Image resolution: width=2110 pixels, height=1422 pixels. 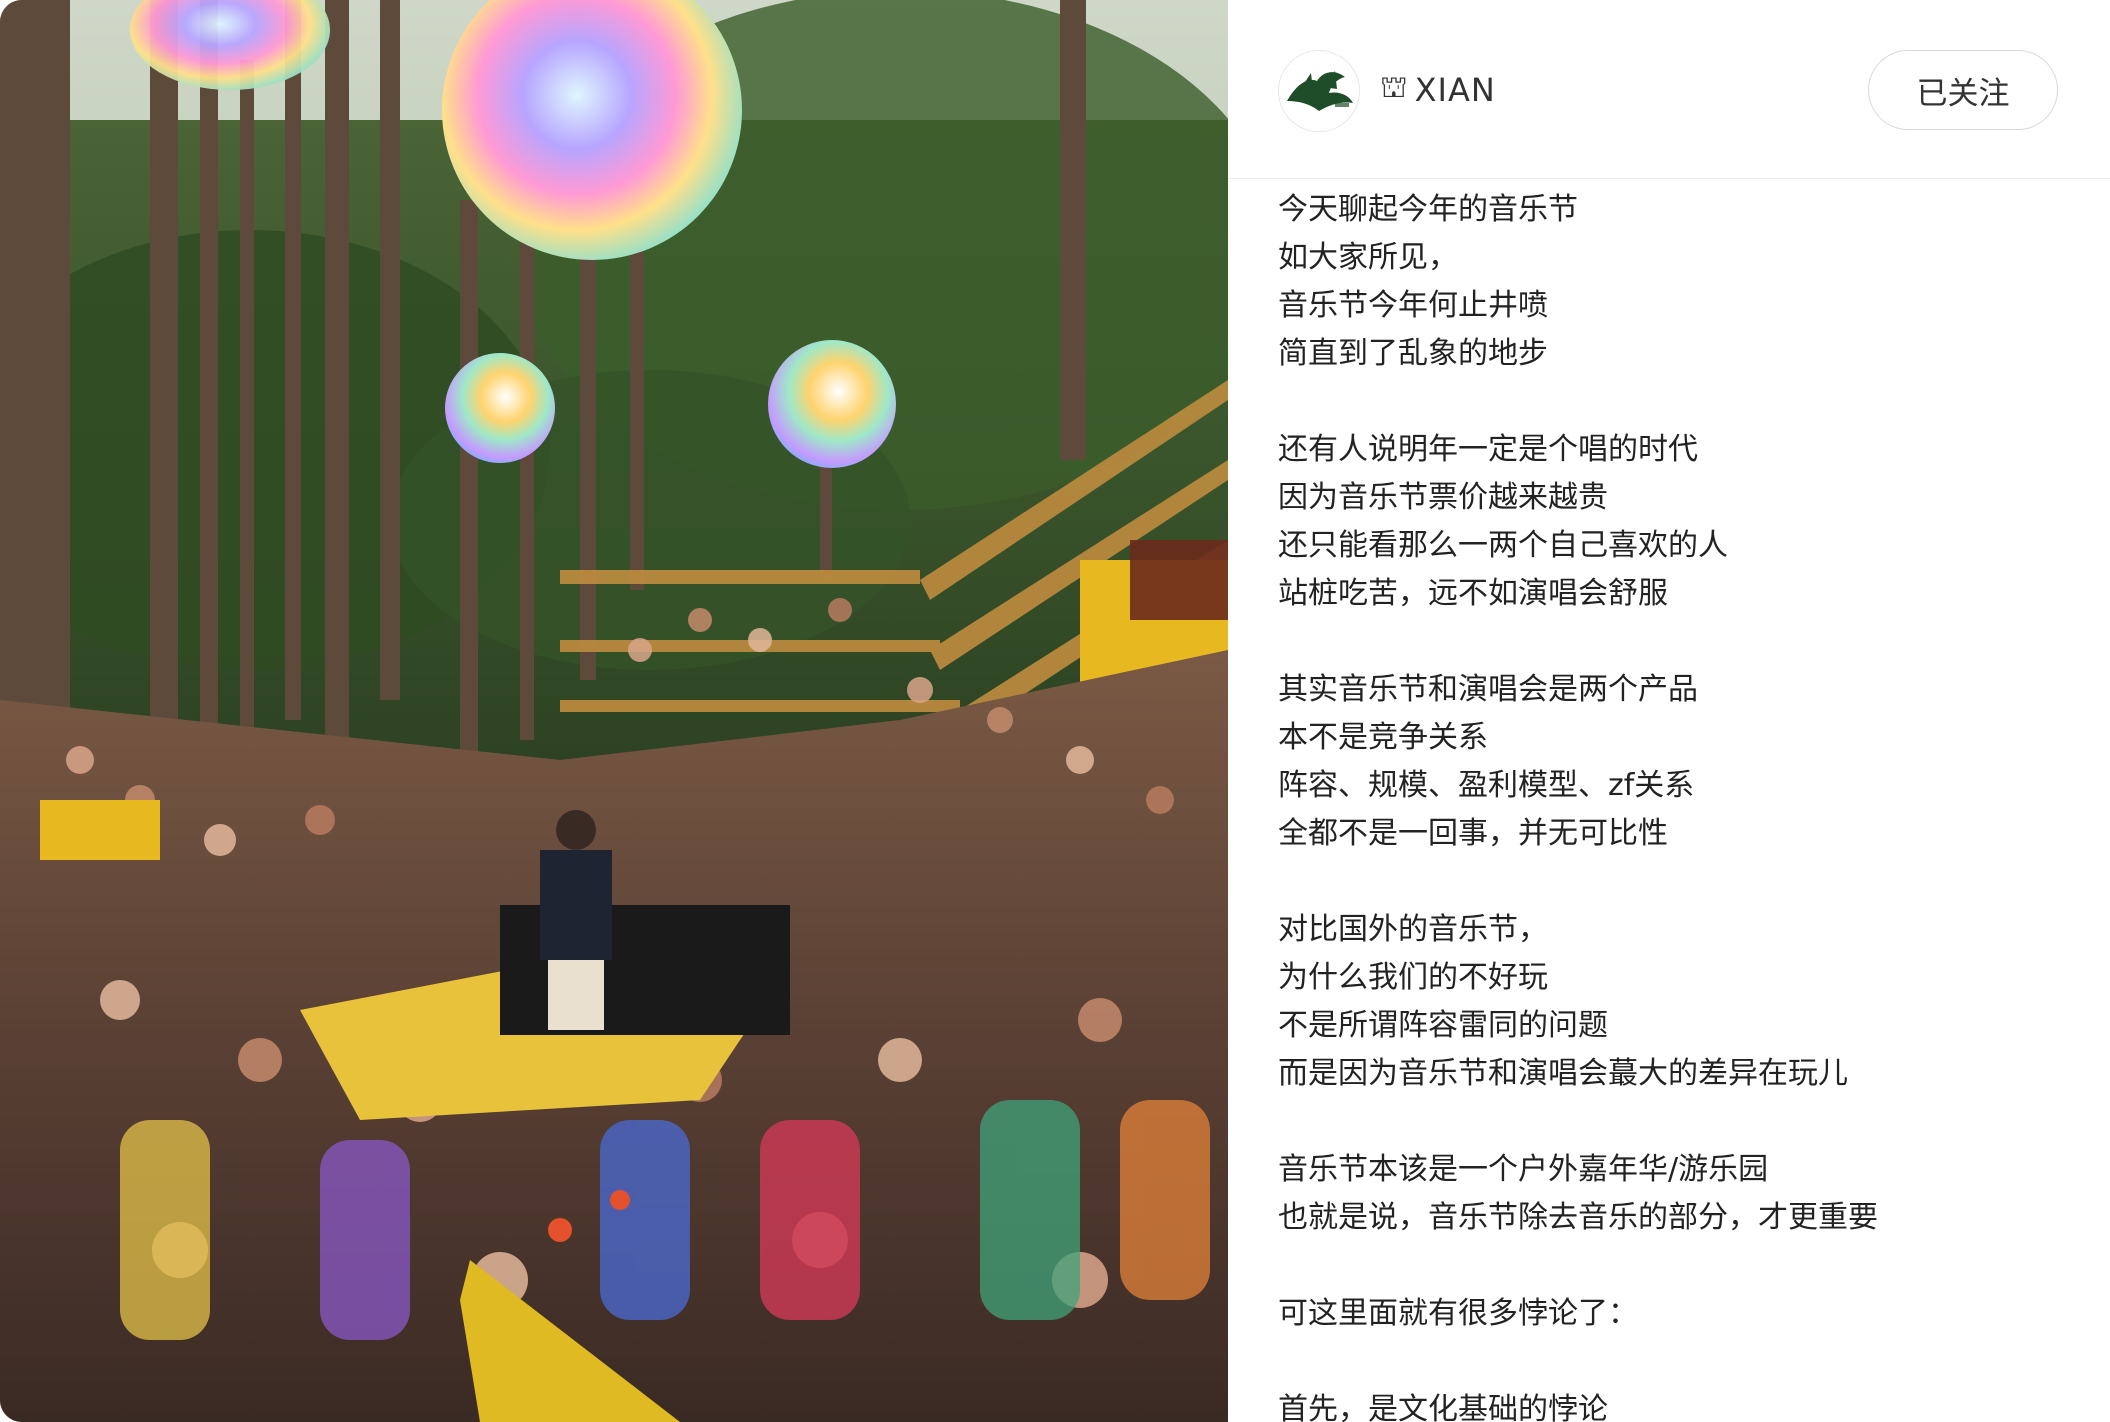 I want to click on avatar-logo-icon, so click(x=1319, y=91).